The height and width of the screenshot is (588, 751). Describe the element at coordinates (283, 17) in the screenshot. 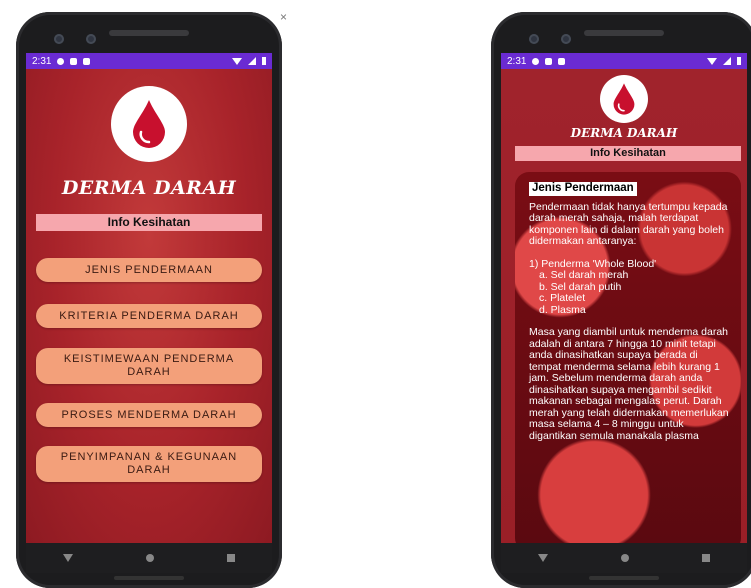

I see `close-icon: ×` at that location.